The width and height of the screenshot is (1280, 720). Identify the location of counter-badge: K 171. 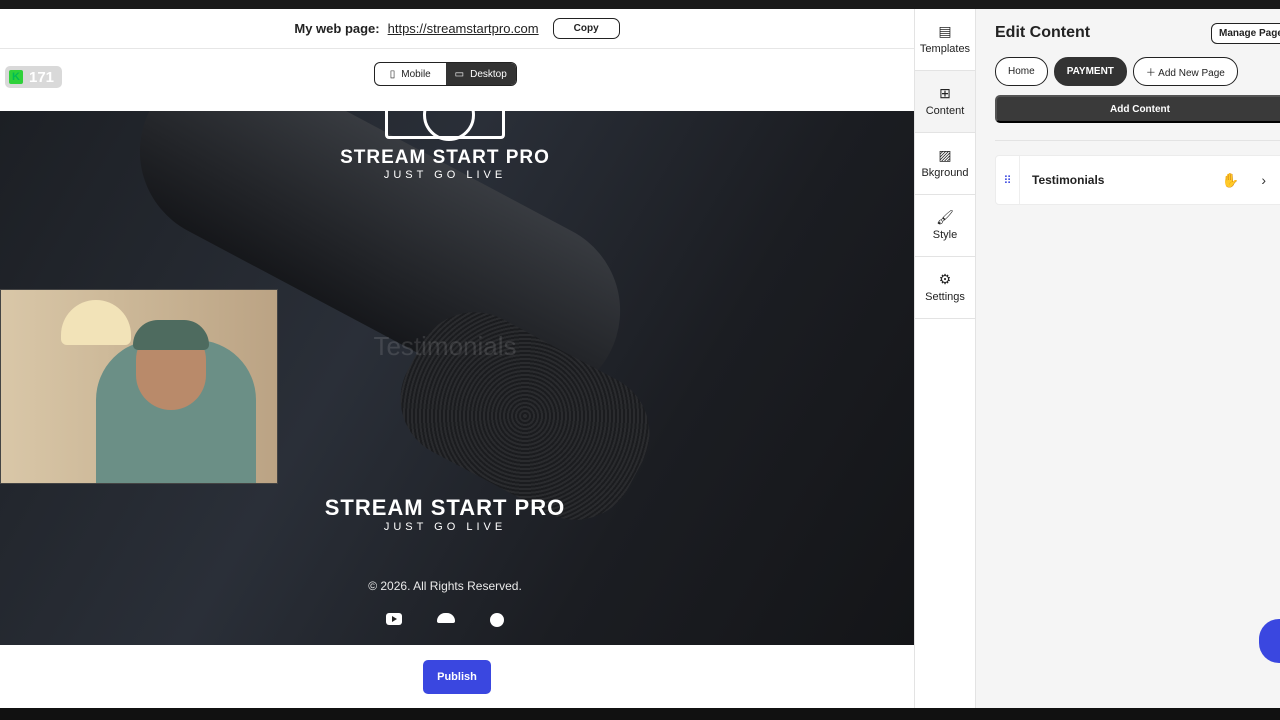
(33, 77).